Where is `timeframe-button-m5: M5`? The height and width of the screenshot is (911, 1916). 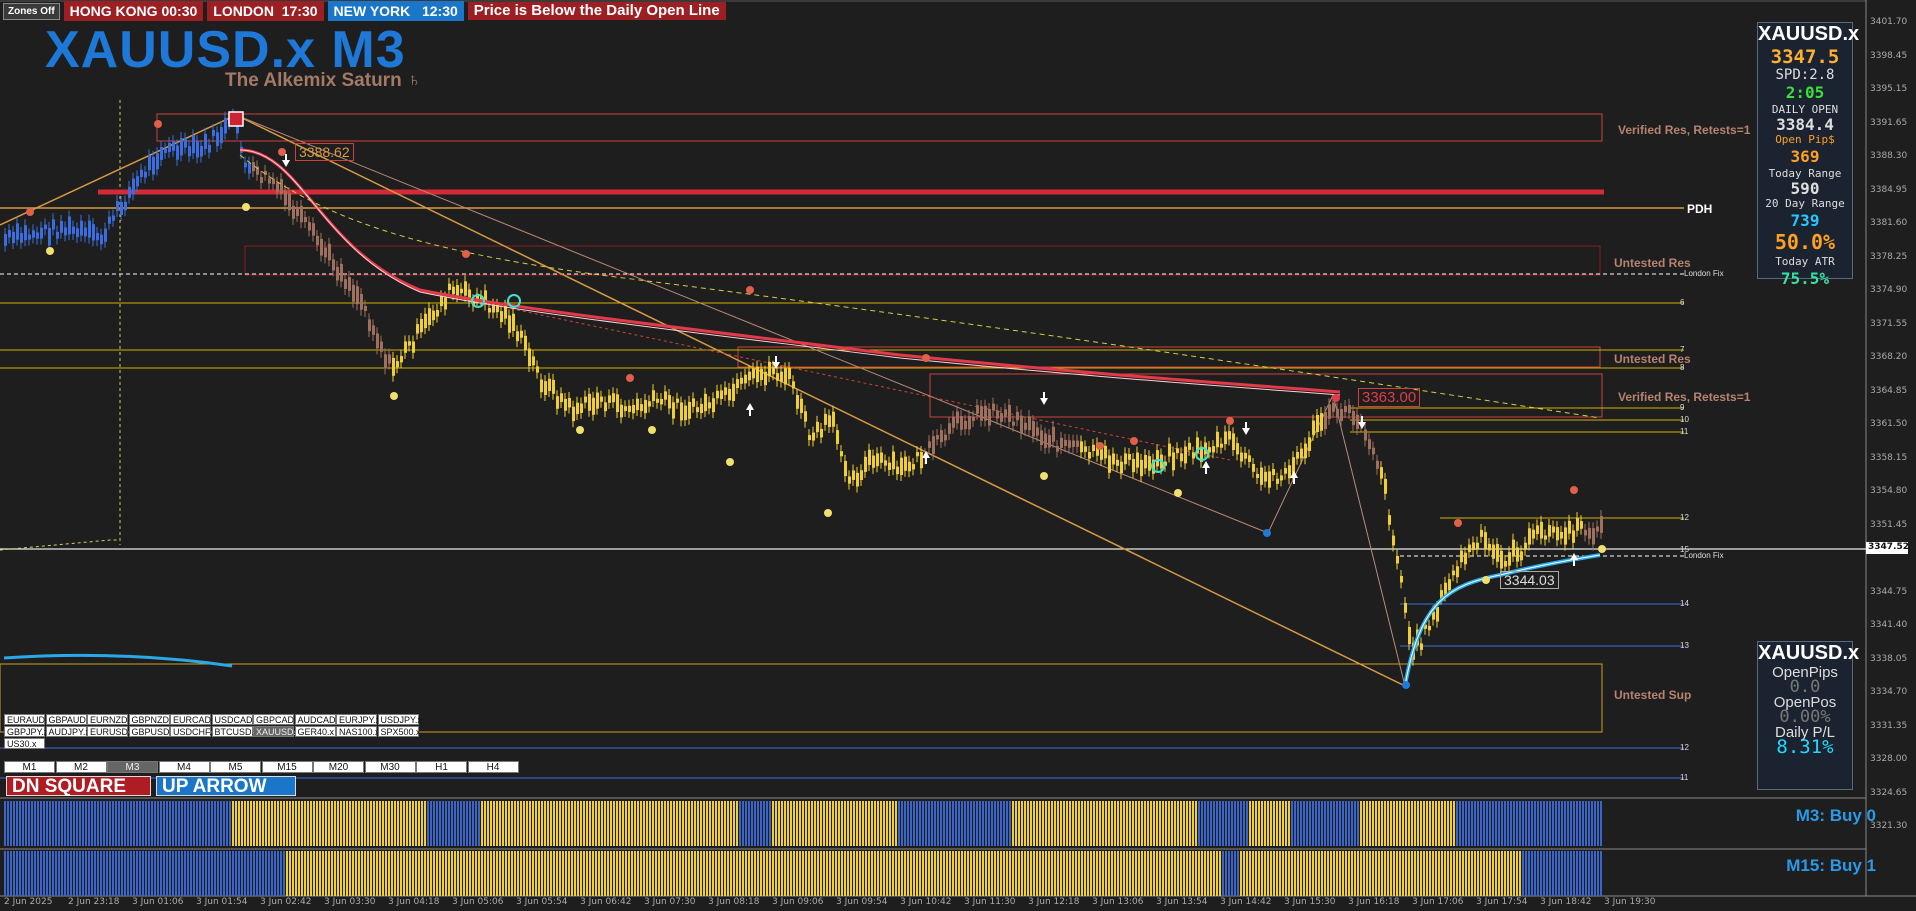
timeframe-button-m5: M5 is located at coordinates (235, 767).